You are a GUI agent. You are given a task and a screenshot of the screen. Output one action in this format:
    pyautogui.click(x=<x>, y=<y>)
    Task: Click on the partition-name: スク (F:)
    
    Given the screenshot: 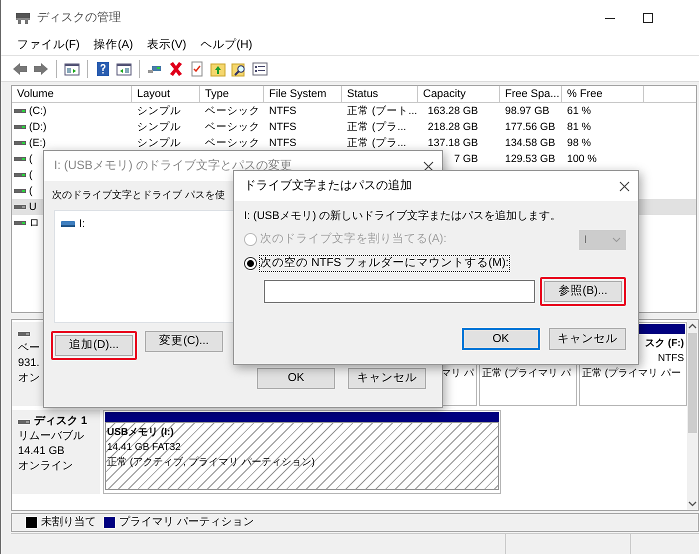 What is the action you would take?
    pyautogui.click(x=664, y=343)
    